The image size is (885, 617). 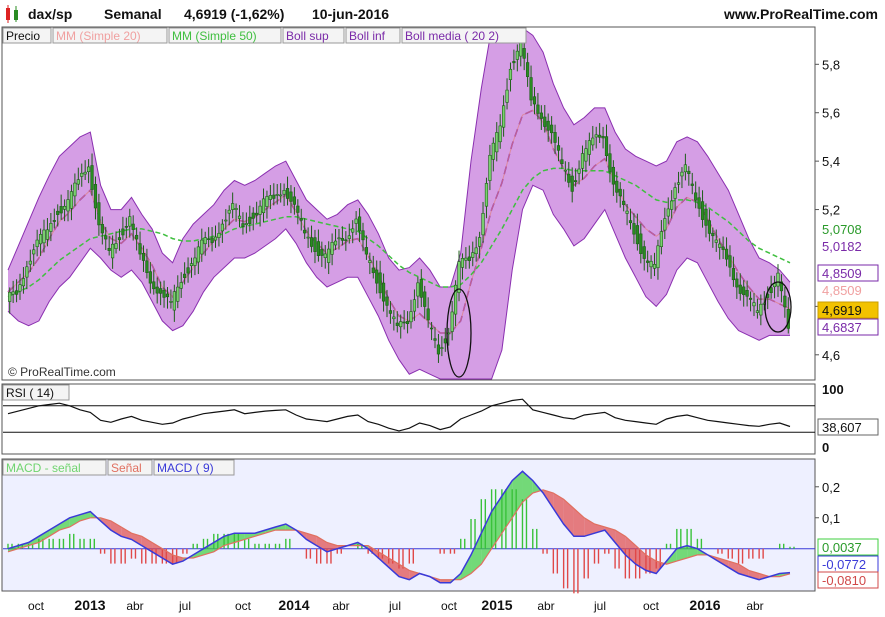 What do you see at coordinates (848, 580) in the screenshot?
I see `tag-signal: -0,0810` at bounding box center [848, 580].